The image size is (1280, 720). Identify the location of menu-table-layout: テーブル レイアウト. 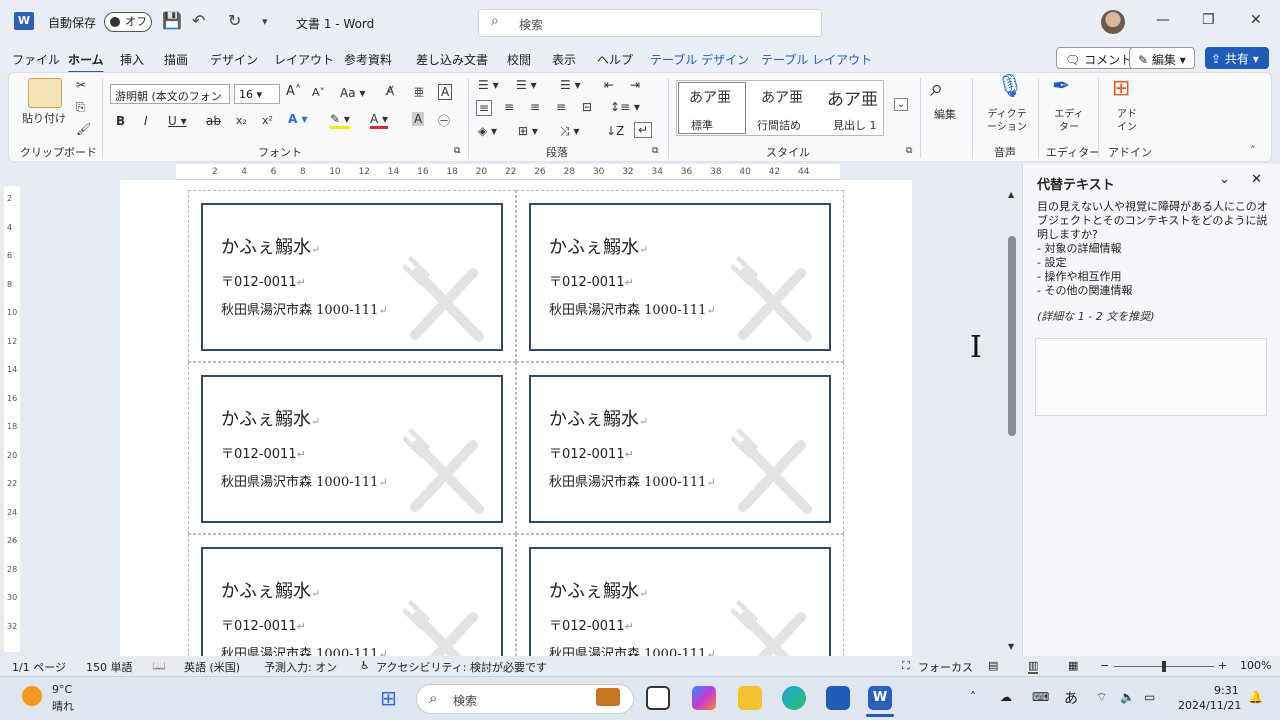
(816, 59).